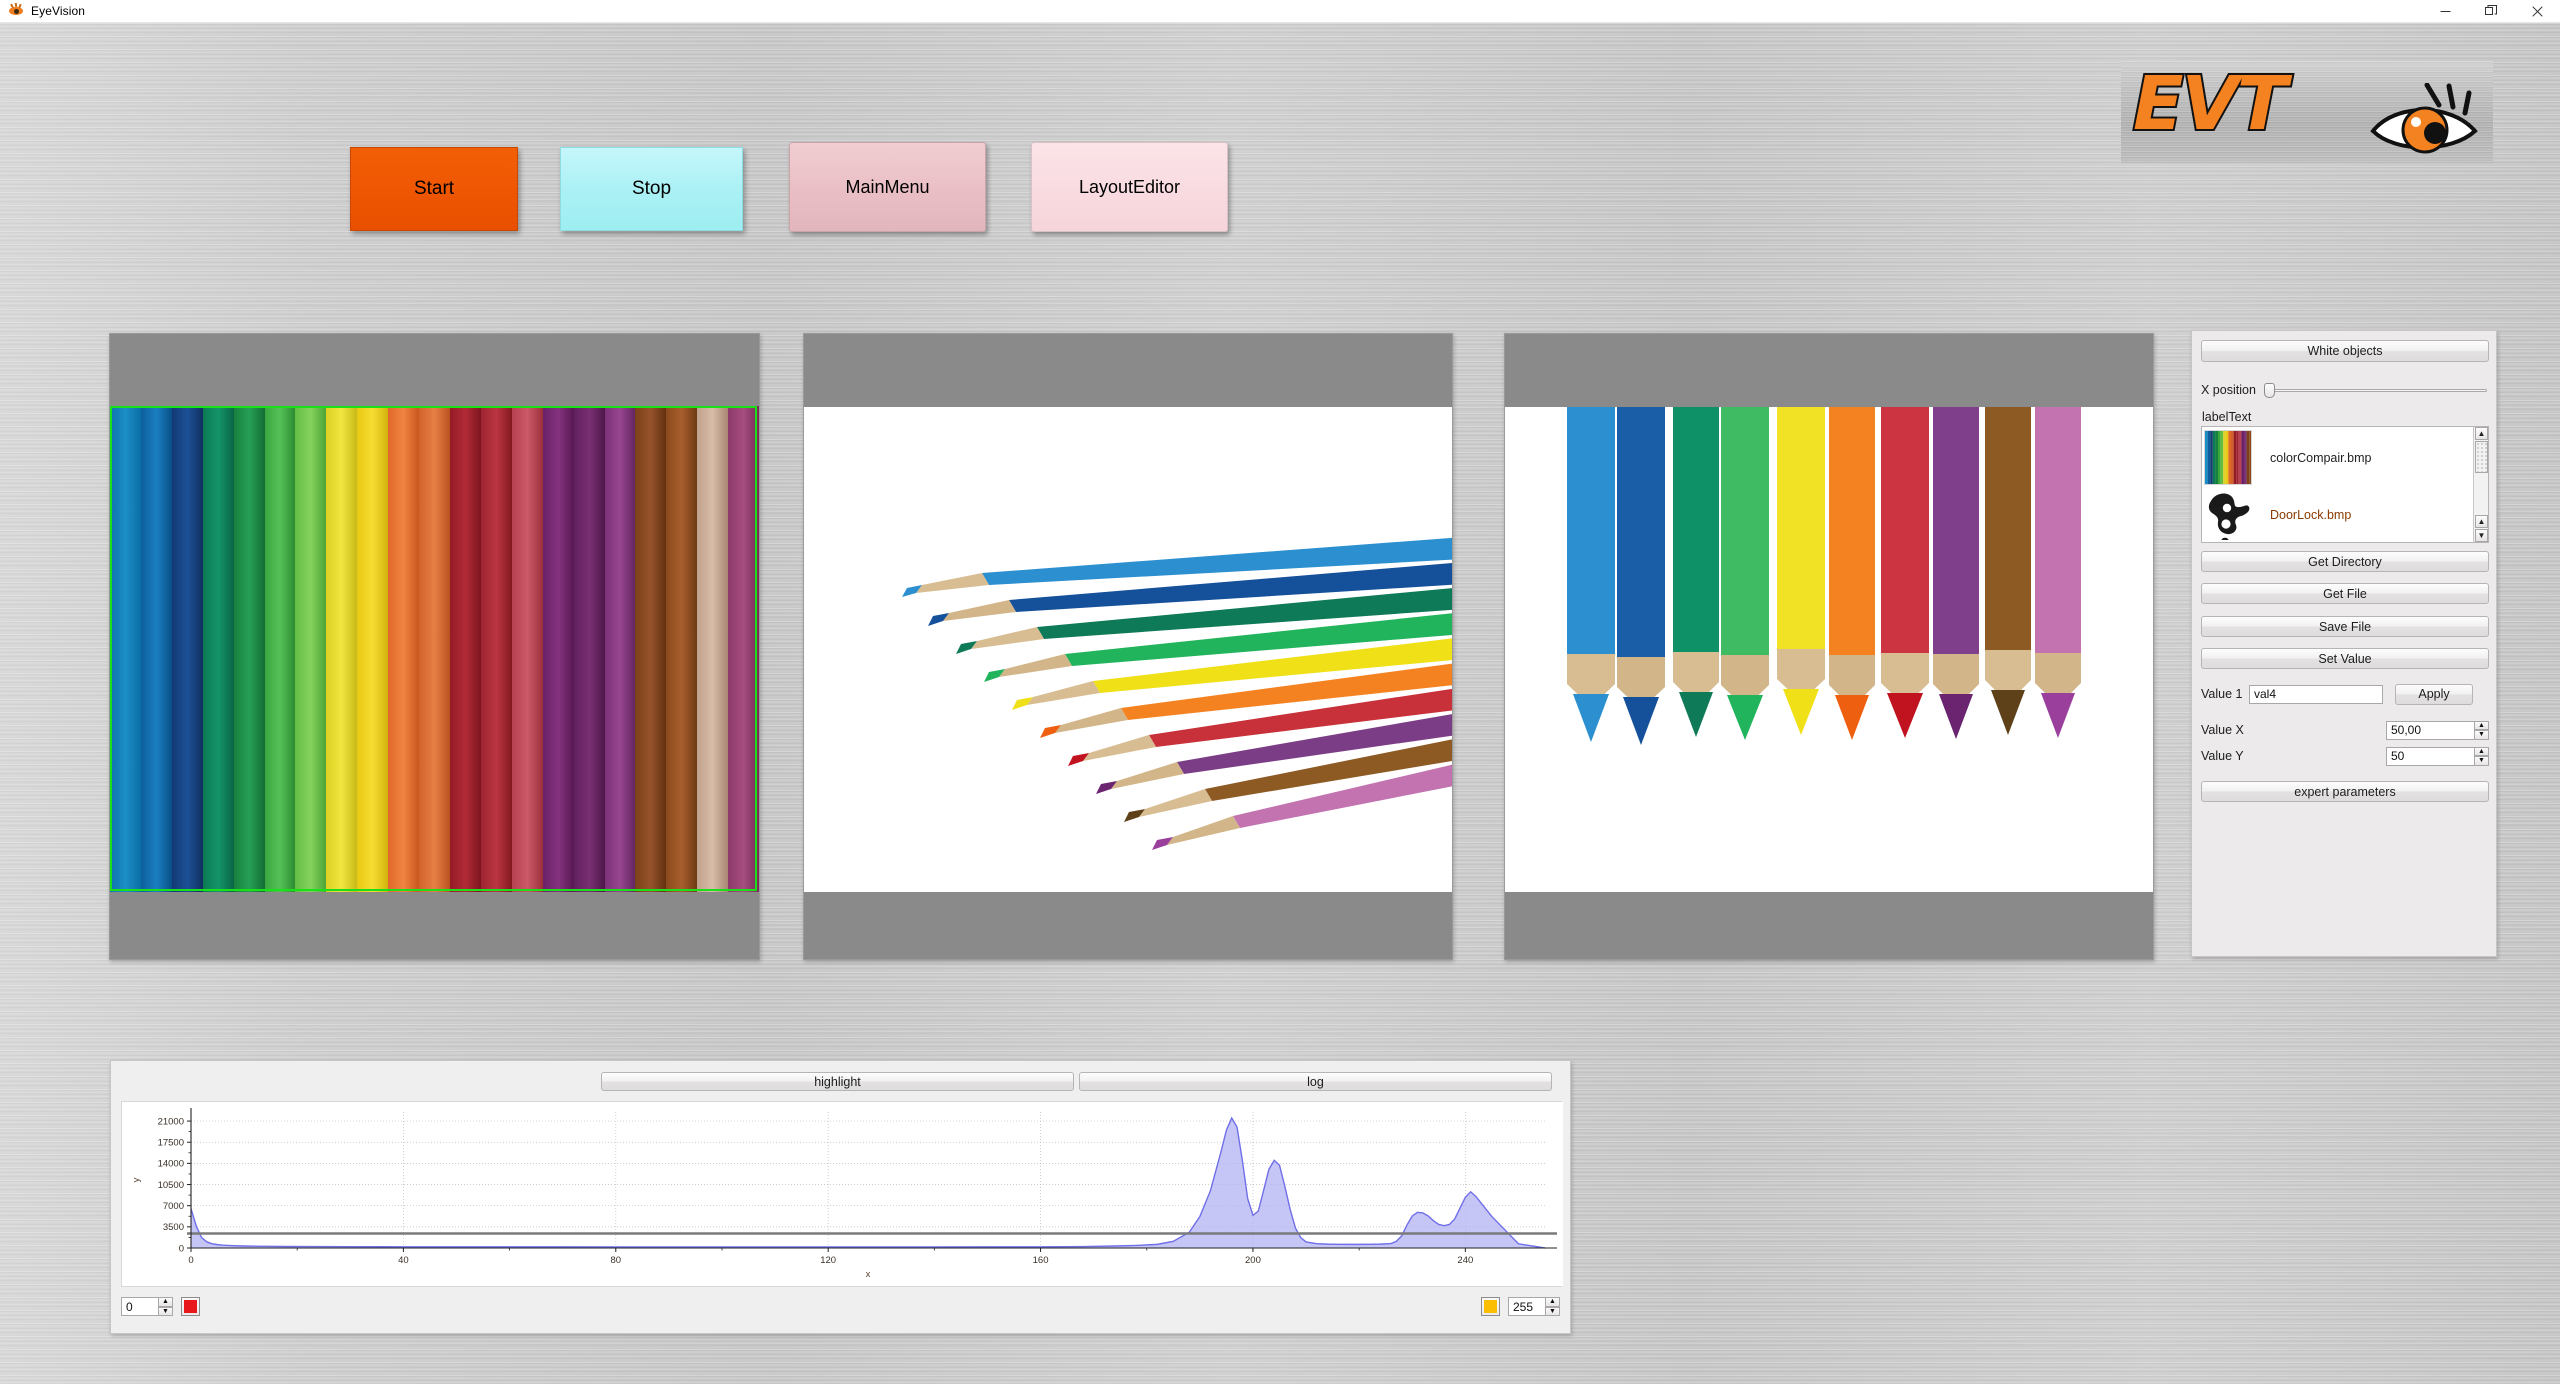 Image resolution: width=2560 pixels, height=1384 pixels. Describe the element at coordinates (1129, 187) in the screenshot. I see `layouteditor-button: LayoutEditor` at that location.